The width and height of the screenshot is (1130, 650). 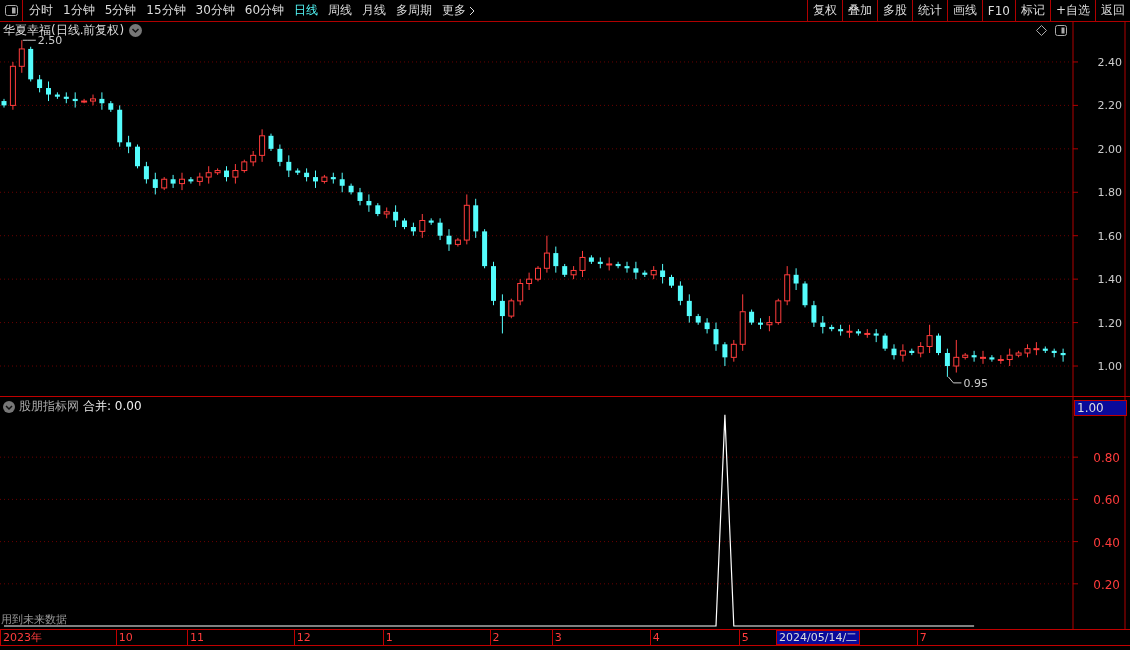 What do you see at coordinates (964, 10) in the screenshot?
I see `toolbar-button: 画线` at bounding box center [964, 10].